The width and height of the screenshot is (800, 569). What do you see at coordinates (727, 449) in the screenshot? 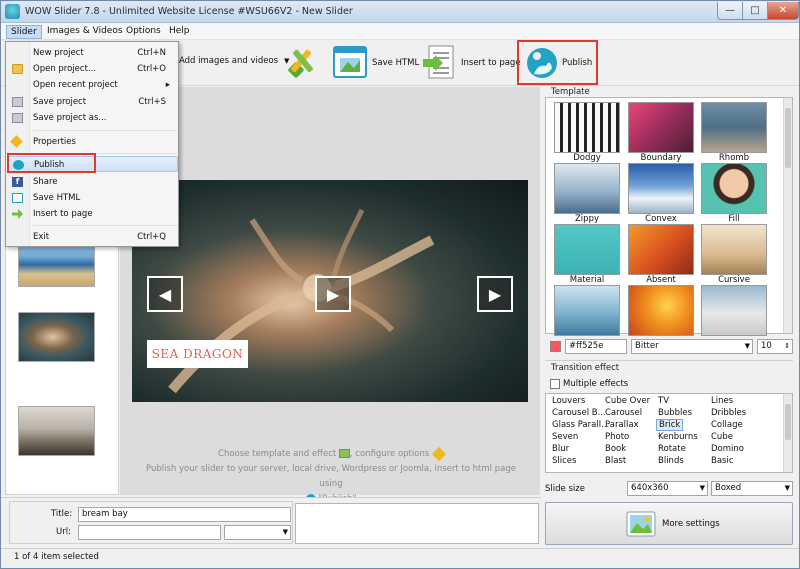
I see `effect-domino: Domino` at bounding box center [727, 449].